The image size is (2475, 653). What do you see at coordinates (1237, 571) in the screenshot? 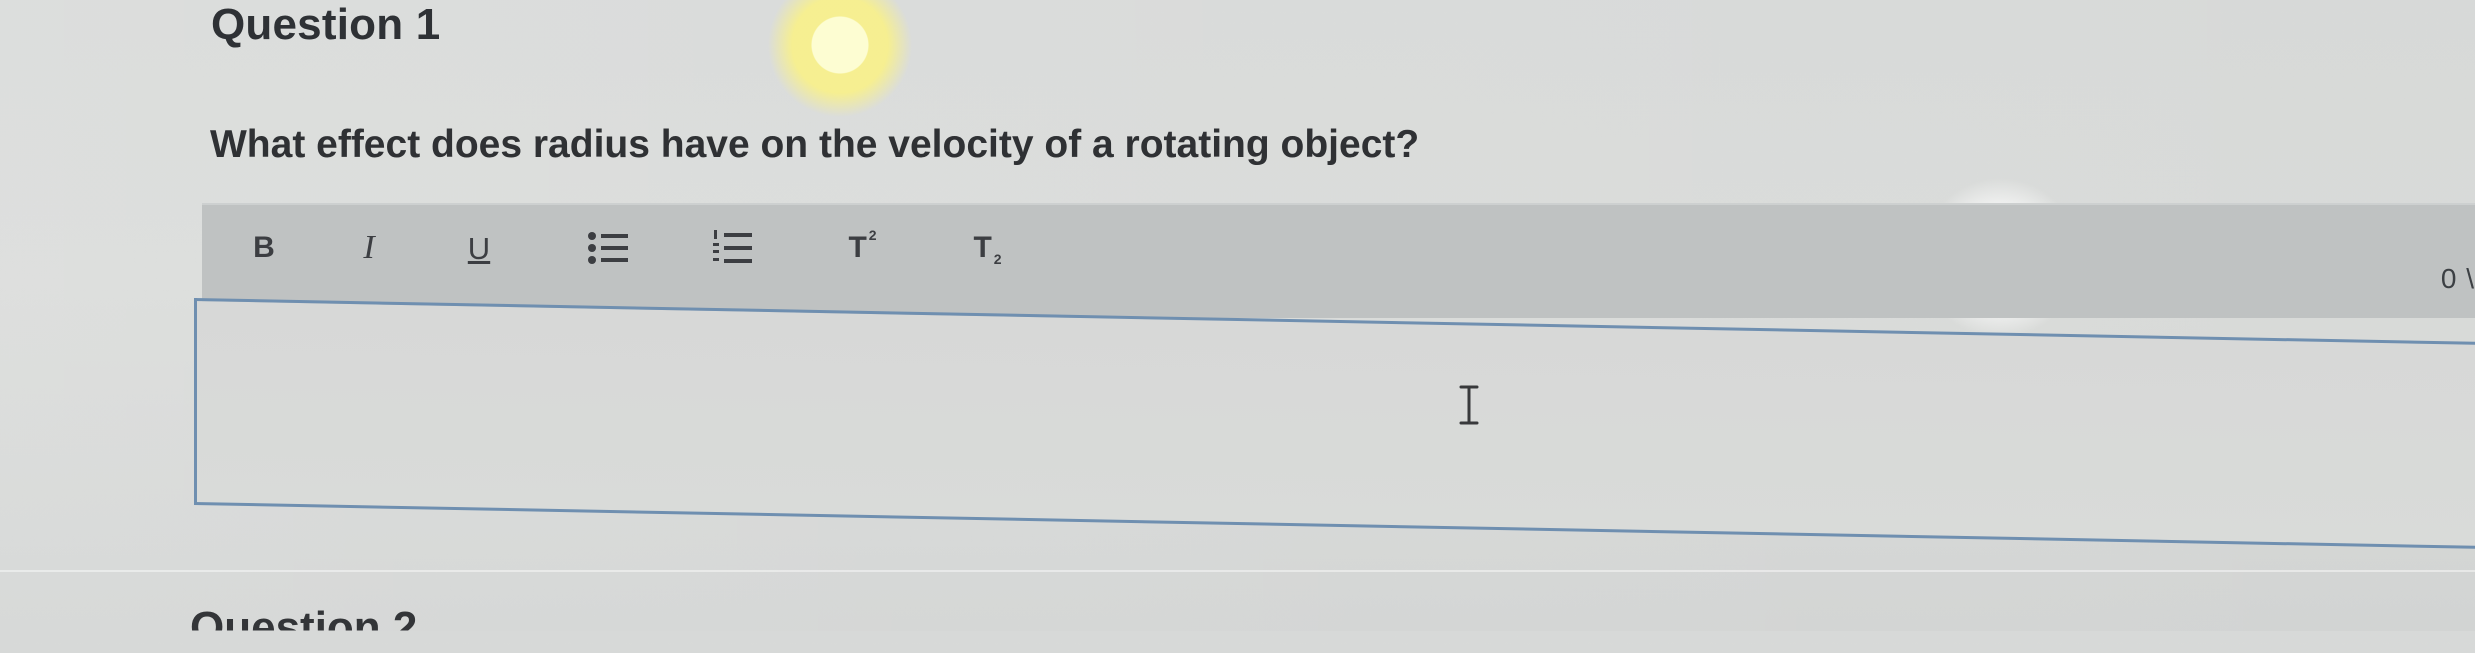
I see `section-divider` at bounding box center [1237, 571].